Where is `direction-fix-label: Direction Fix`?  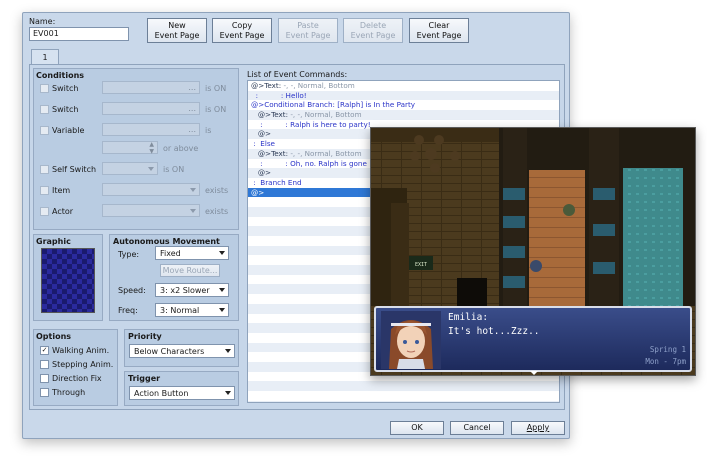 direction-fix-label: Direction Fix is located at coordinates (77, 378).